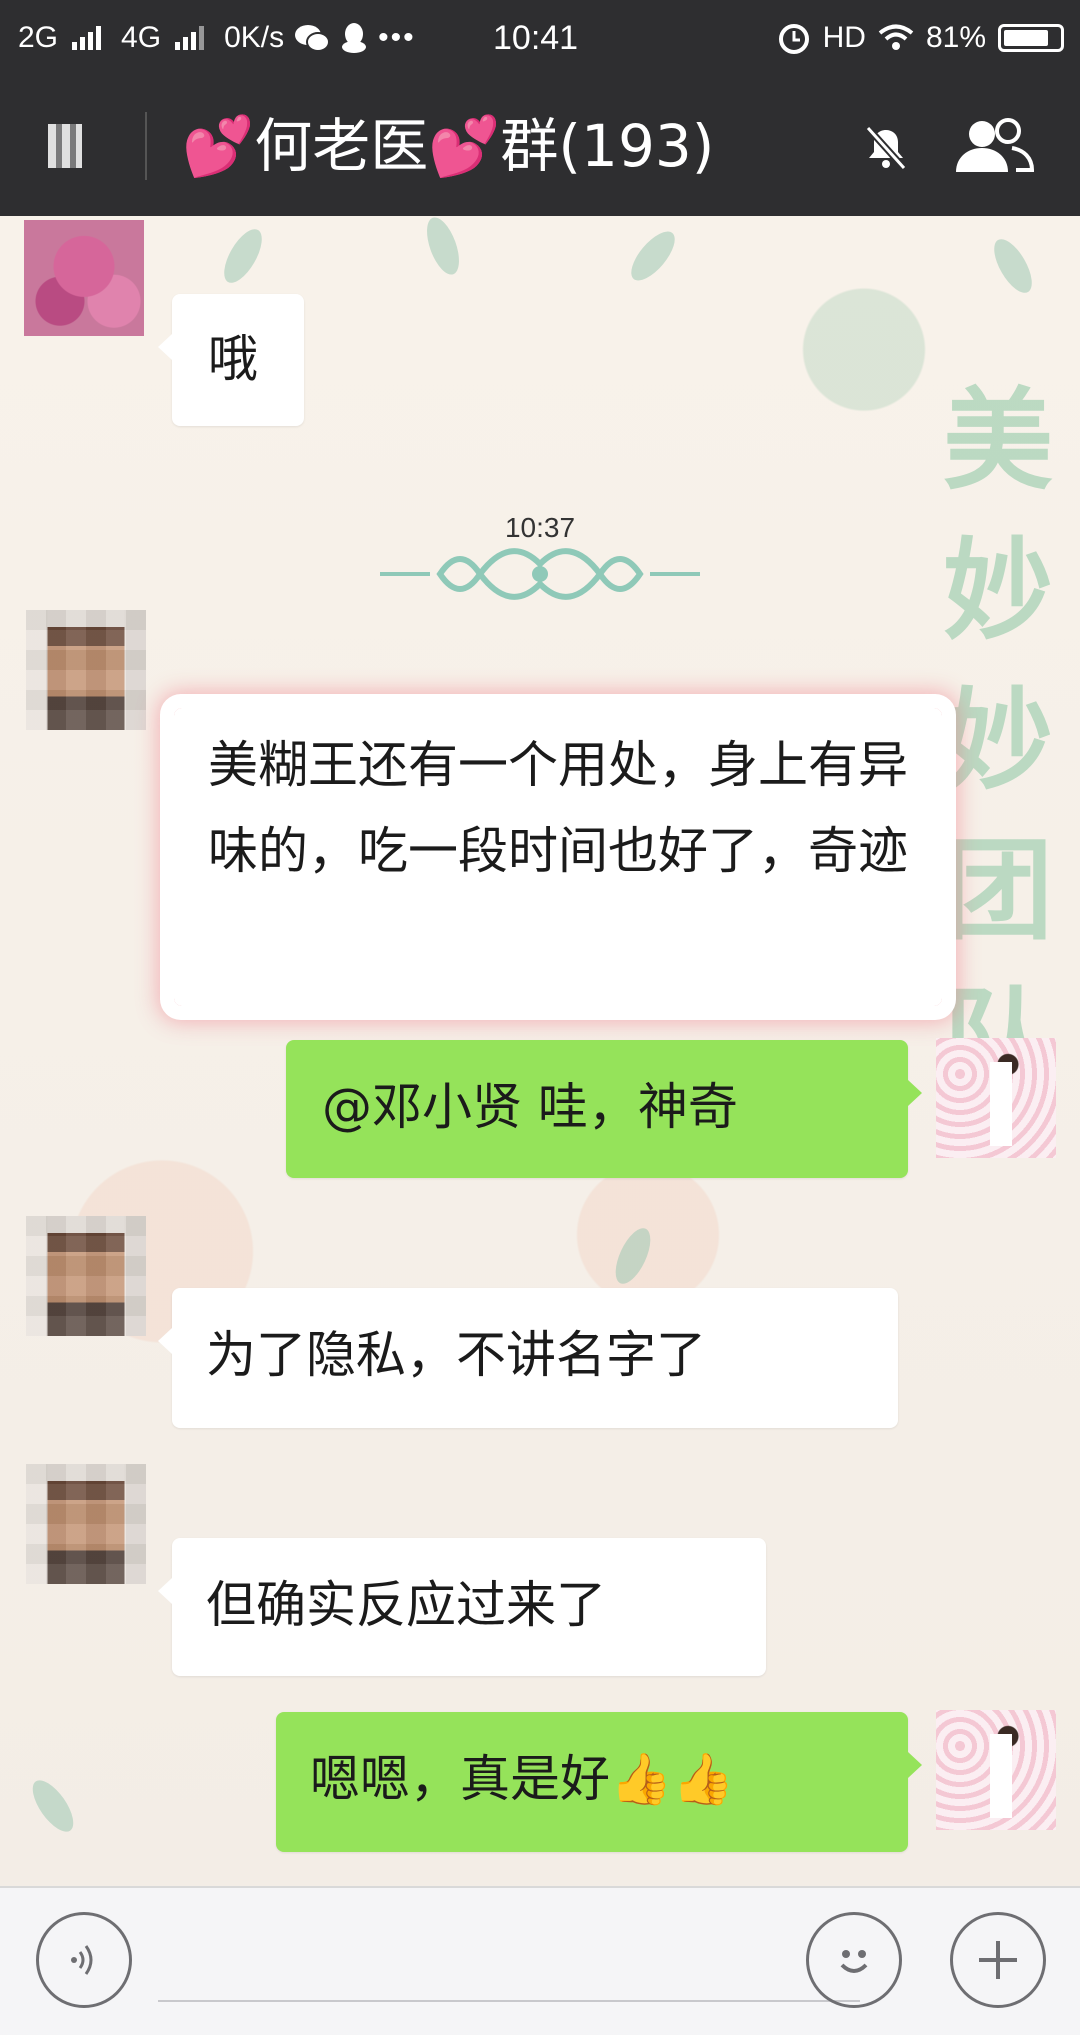 The image size is (1080, 2035). I want to click on decoration-text: 美 妙 妙 团 队, so click(998, 741).